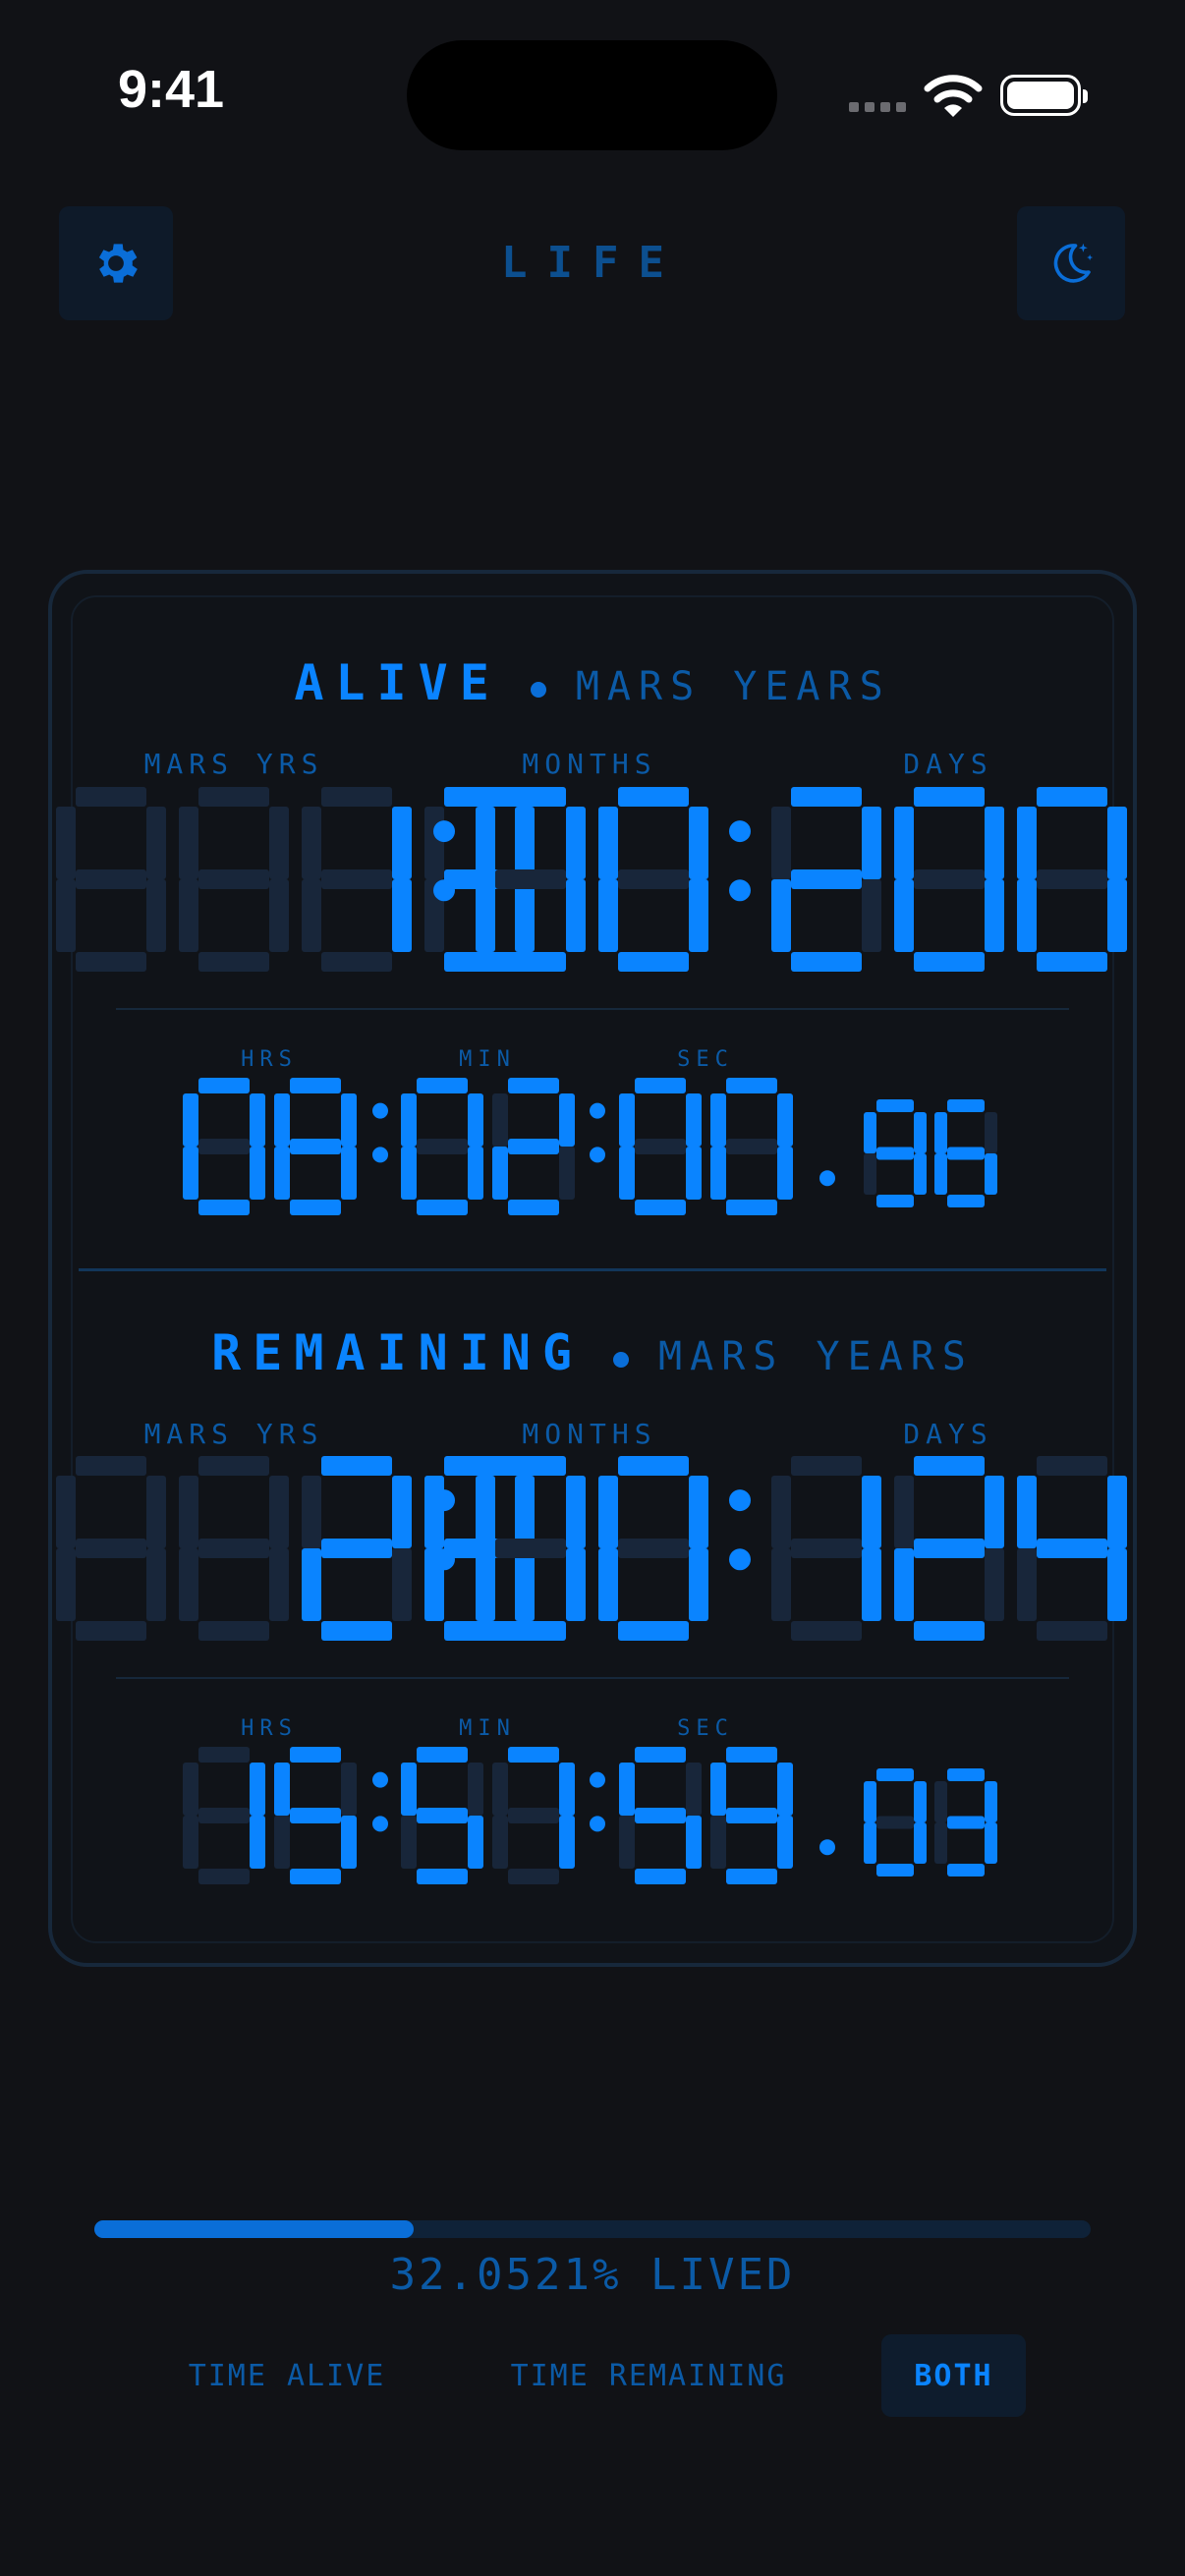  Describe the element at coordinates (954, 2375) in the screenshot. I see `tab-both: BOTH` at that location.